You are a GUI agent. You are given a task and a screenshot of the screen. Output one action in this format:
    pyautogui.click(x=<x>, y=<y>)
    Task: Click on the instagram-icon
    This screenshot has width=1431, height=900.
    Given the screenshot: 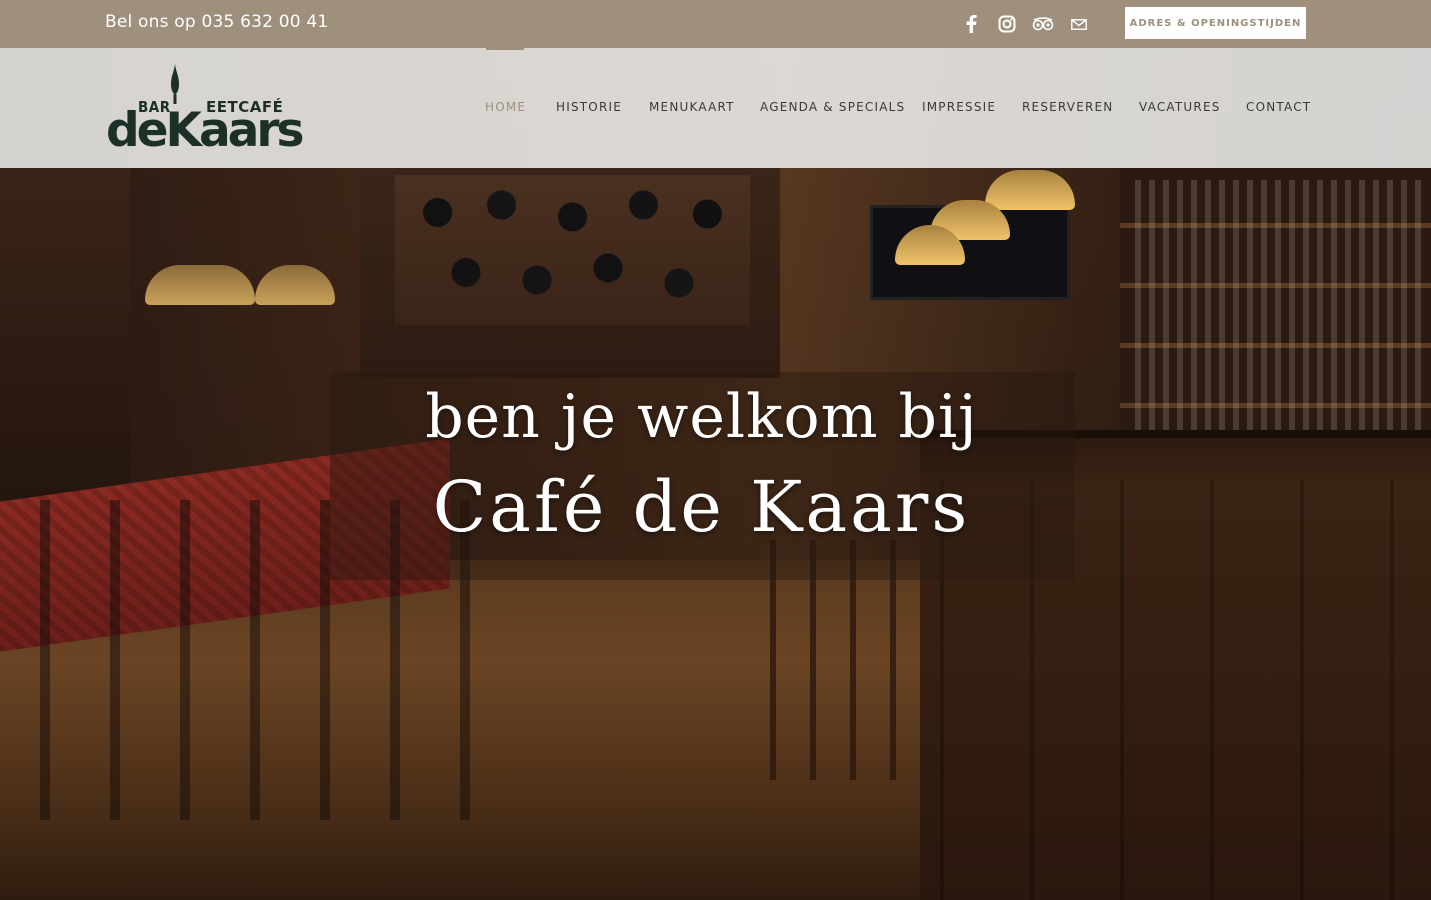 What is the action you would take?
    pyautogui.click(x=1007, y=24)
    